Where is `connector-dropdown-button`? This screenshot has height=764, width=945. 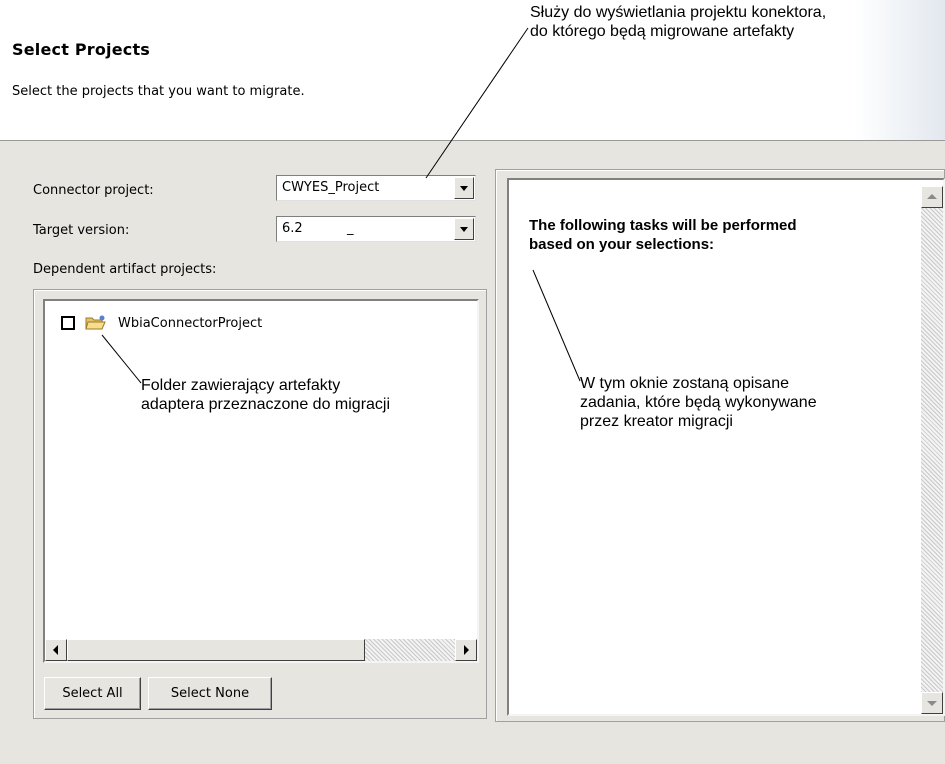 connector-dropdown-button is located at coordinates (464, 188).